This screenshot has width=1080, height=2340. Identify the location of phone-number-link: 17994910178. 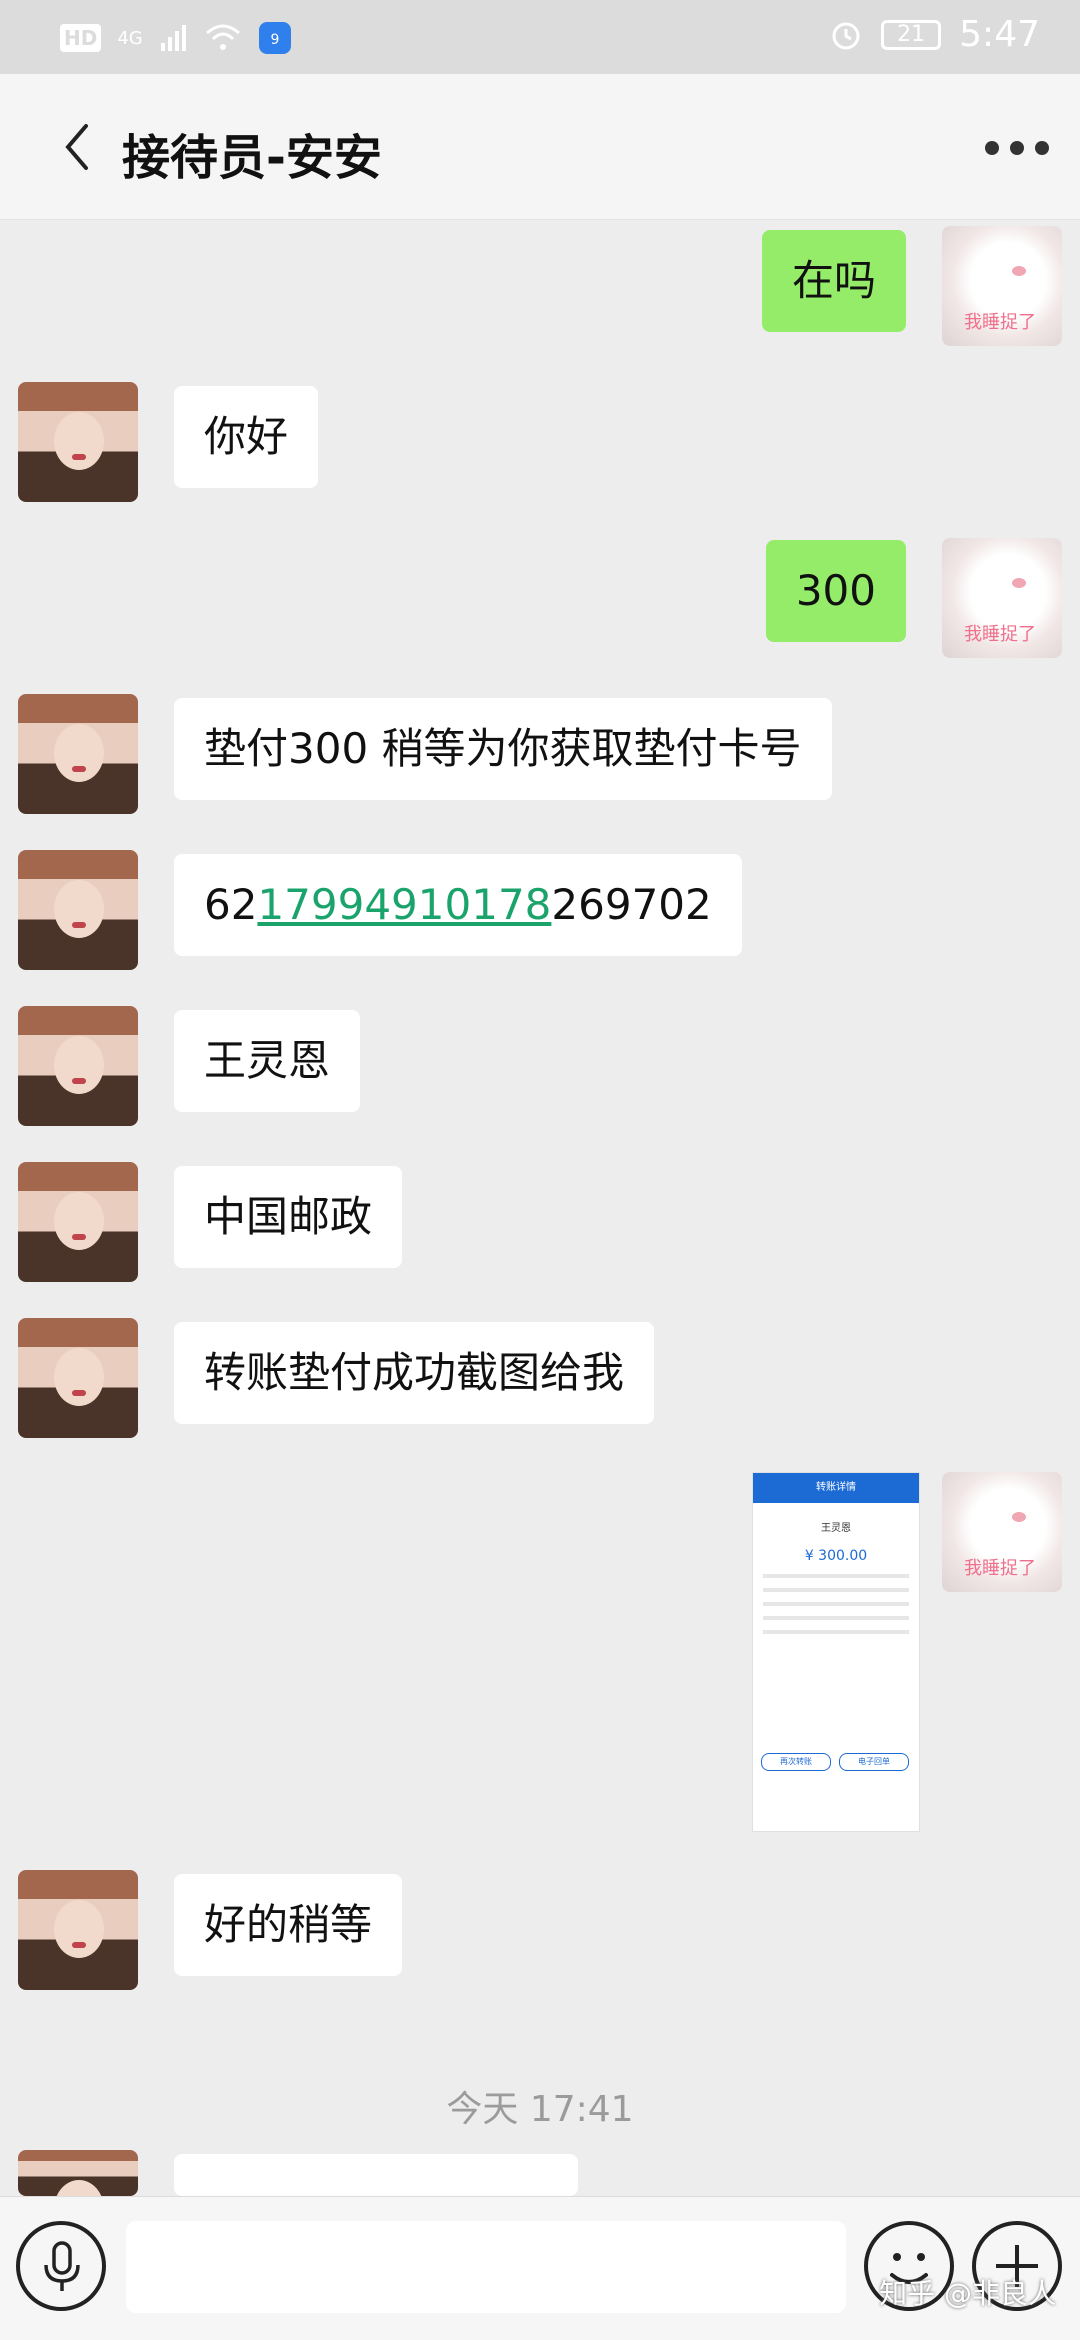
(404, 904).